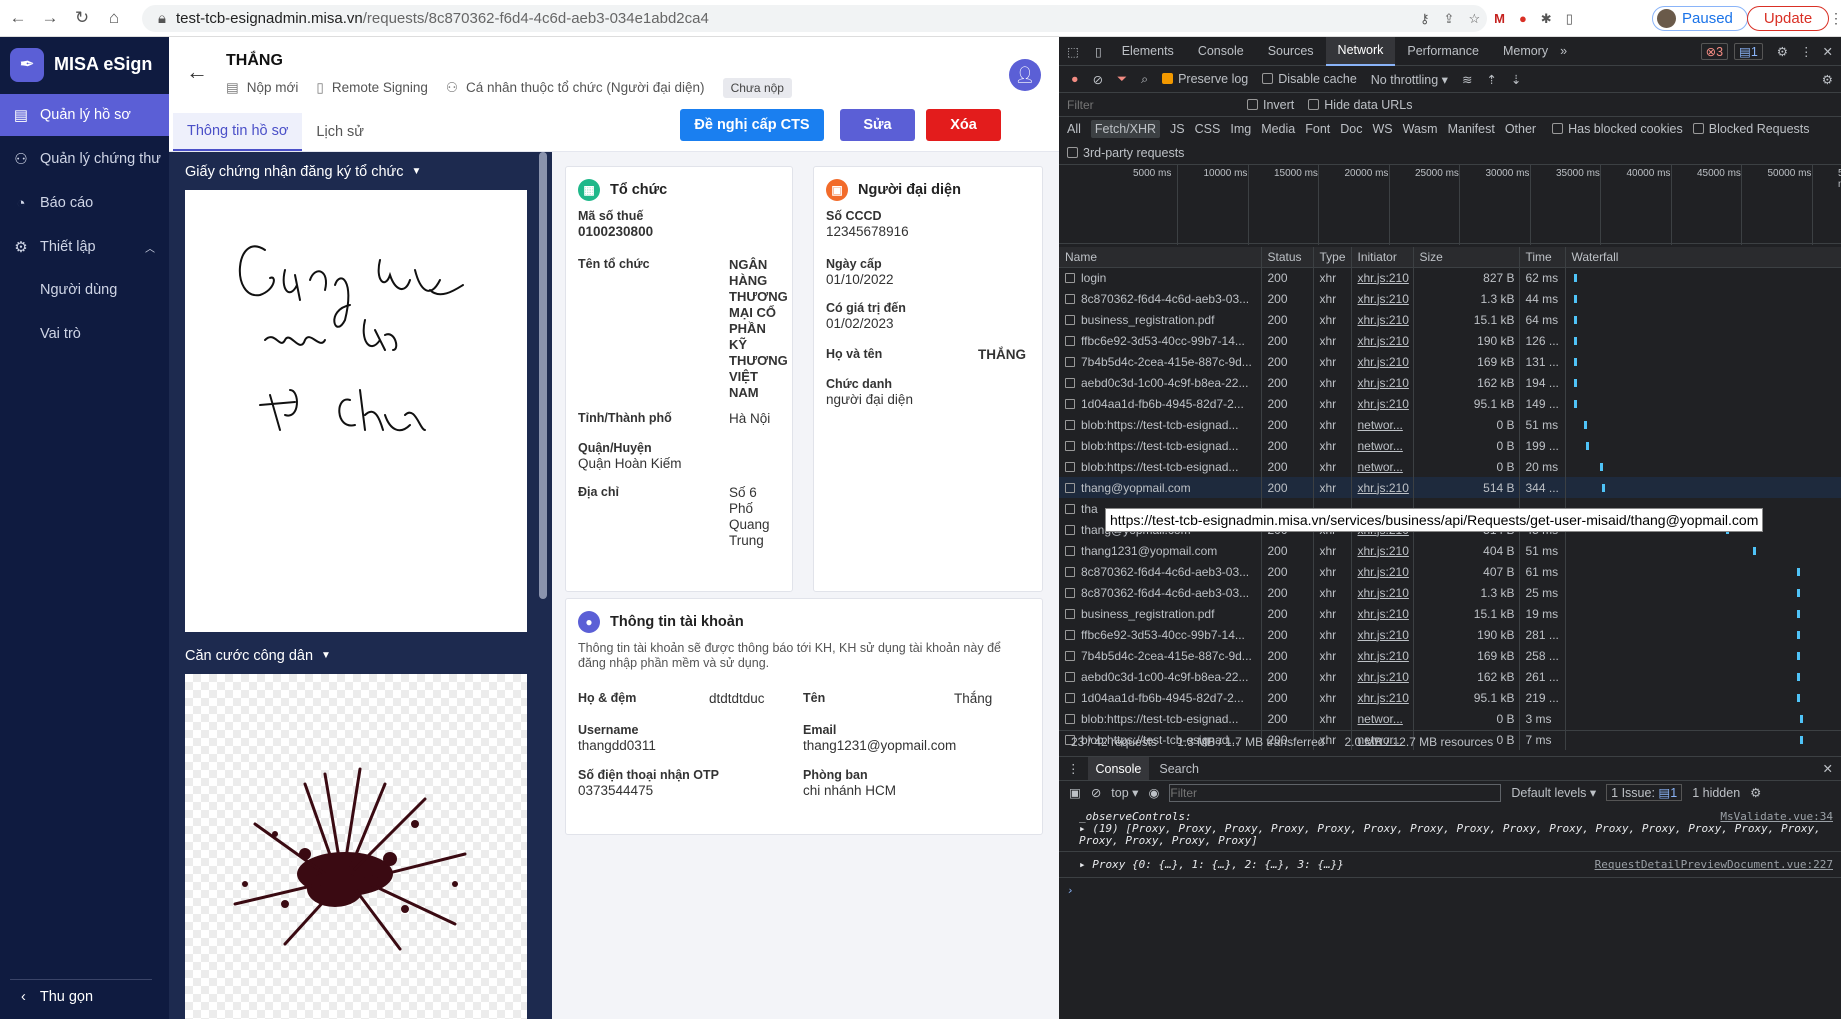 The image size is (1841, 1022). What do you see at coordinates (1466, 257) in the screenshot?
I see `col-size: Size` at bounding box center [1466, 257].